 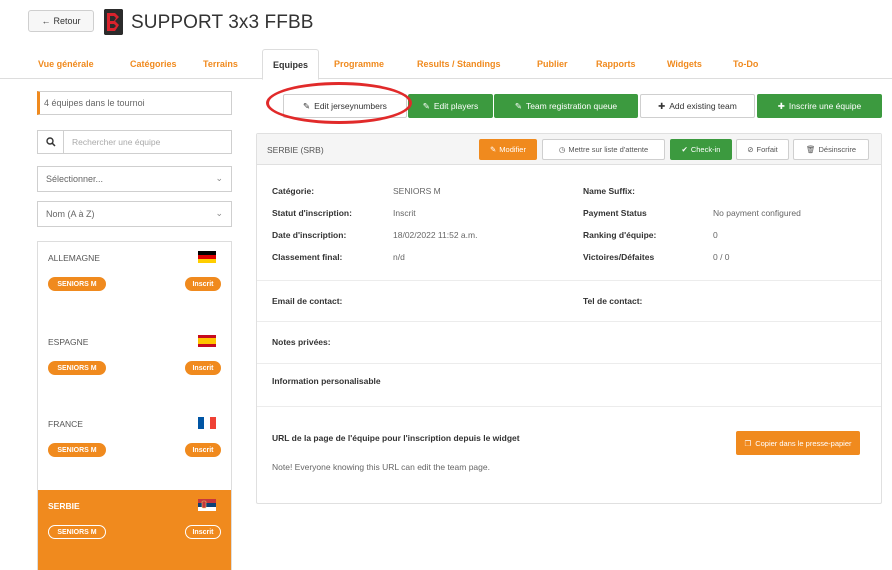 I want to click on page-title: SUPPORT 3x3 FFBB, so click(x=222, y=22).